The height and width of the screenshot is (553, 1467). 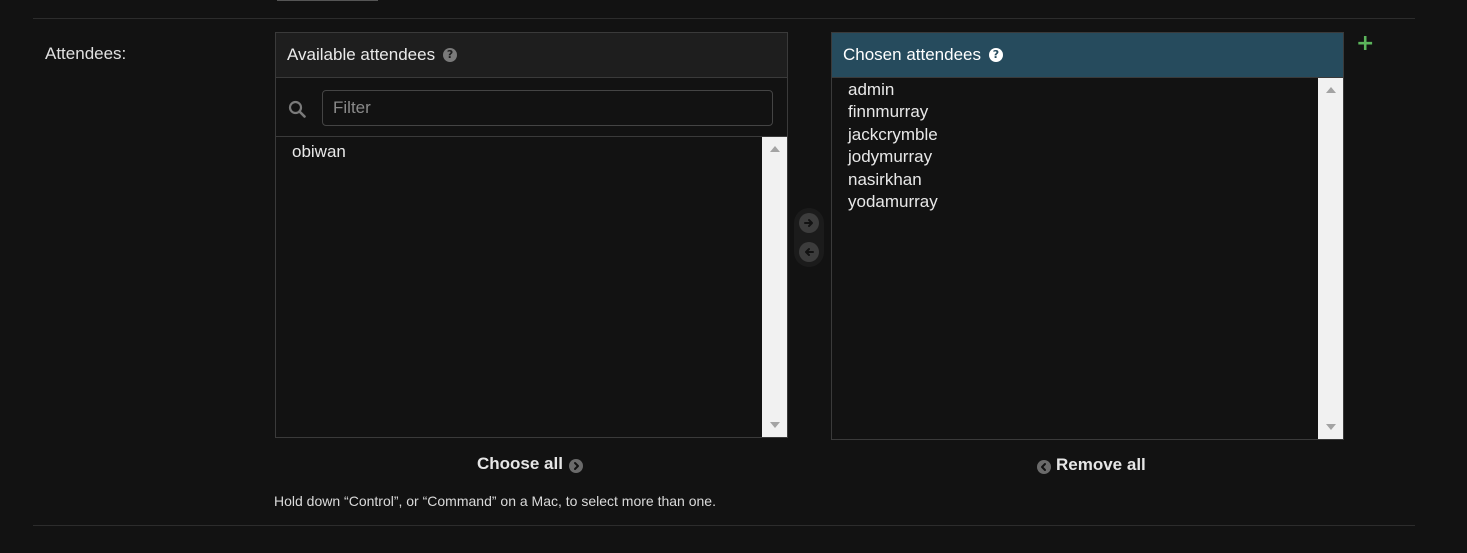 What do you see at coordinates (1075, 202) in the screenshot?
I see `chosen-option: yodamurray` at bounding box center [1075, 202].